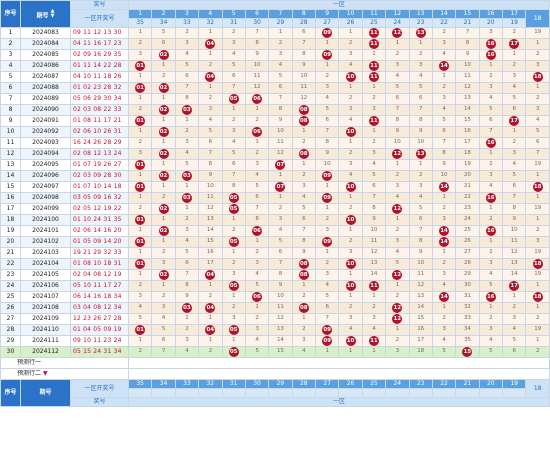 The height and width of the screenshot is (452, 550). Describe the element at coordinates (467, 208) in the screenshot. I see `miss-count: 23` at that location.